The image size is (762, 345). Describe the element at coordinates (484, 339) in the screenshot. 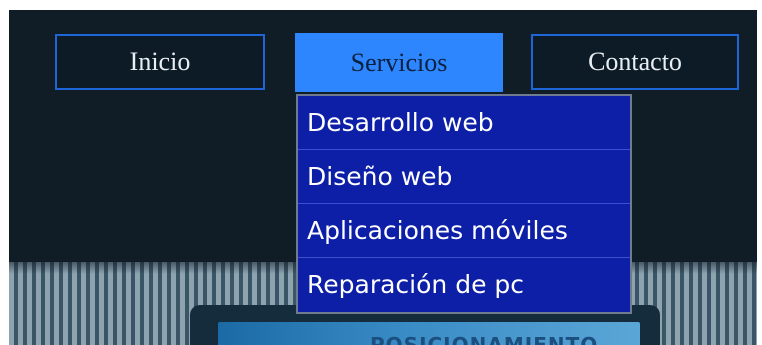

I see `banner-title: POSICIONAMIENTO` at that location.